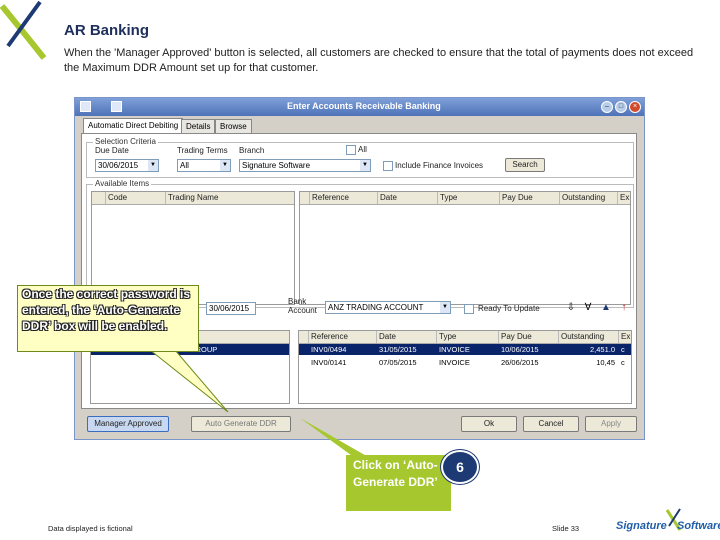  What do you see at coordinates (606, 308) in the screenshot?
I see `move-up-icon: ▲` at bounding box center [606, 308].